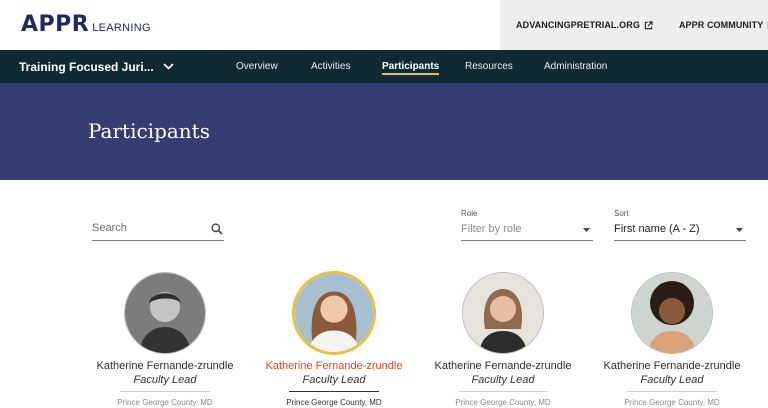 The width and height of the screenshot is (768, 408). I want to click on appr-learning-logo: APPR LEARNING, so click(86, 25).